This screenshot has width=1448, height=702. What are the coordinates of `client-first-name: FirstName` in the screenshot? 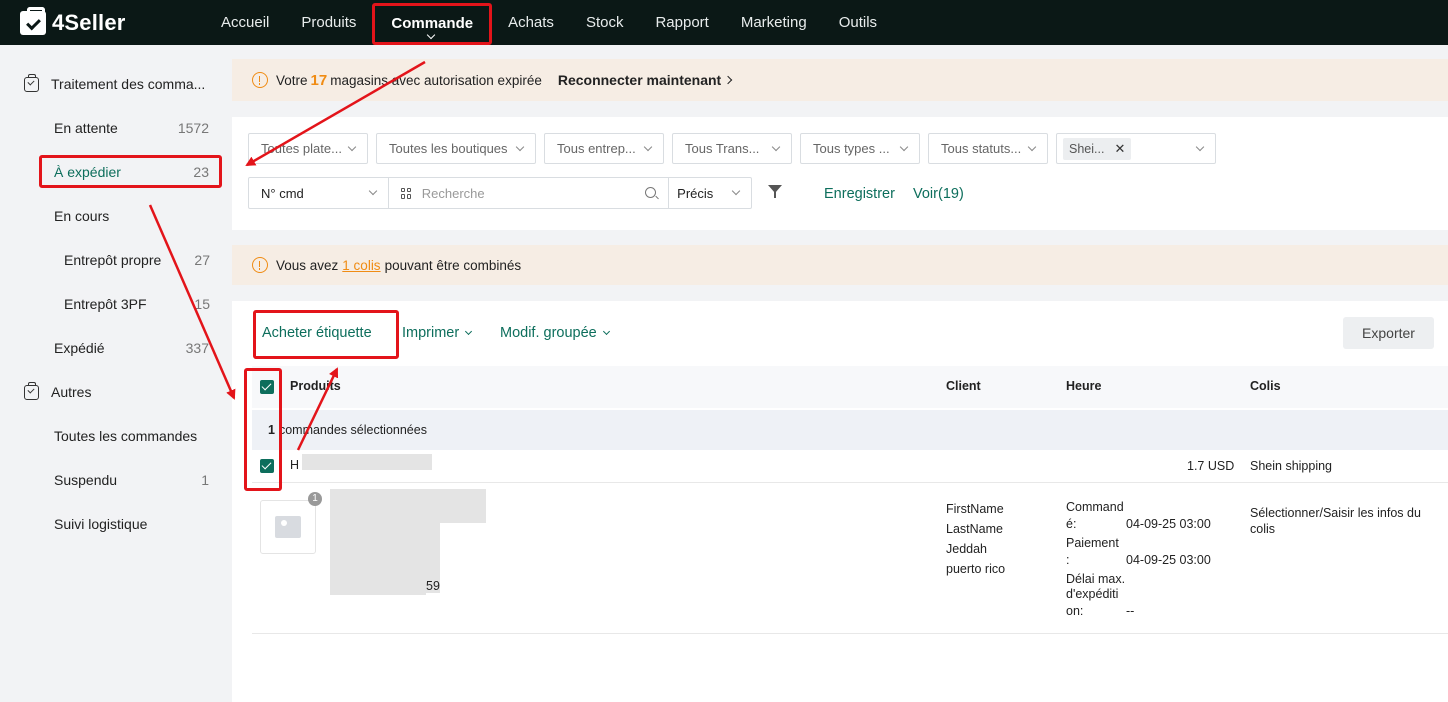 It's located at (975, 509).